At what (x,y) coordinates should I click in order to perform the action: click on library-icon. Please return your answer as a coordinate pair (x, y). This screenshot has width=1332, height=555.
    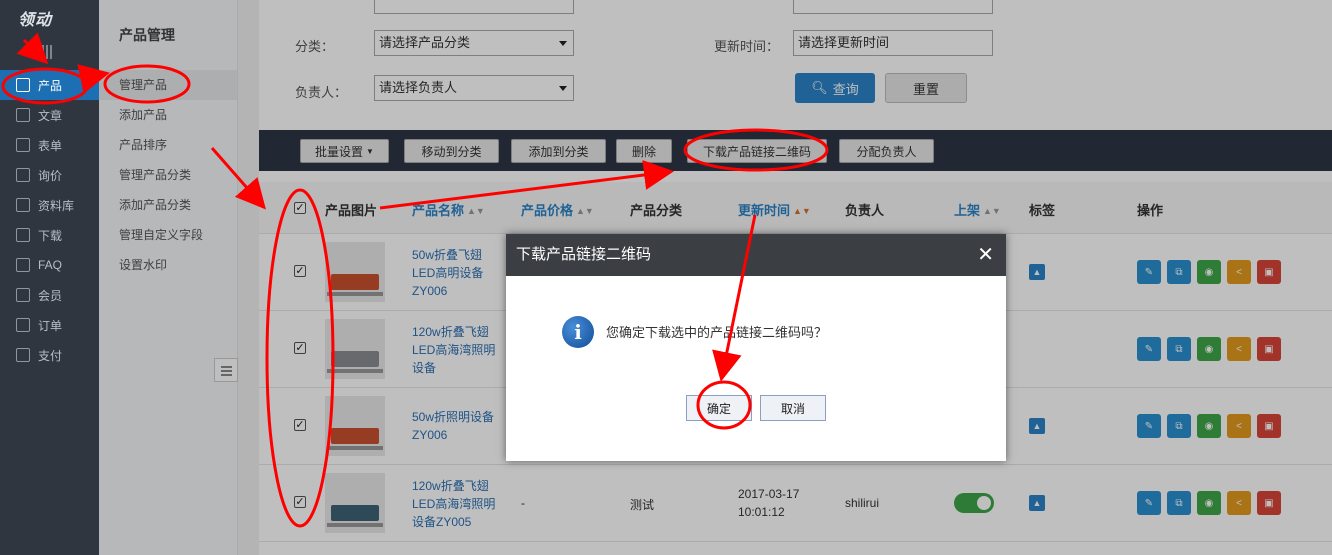
    Looking at the image, I should click on (23, 205).